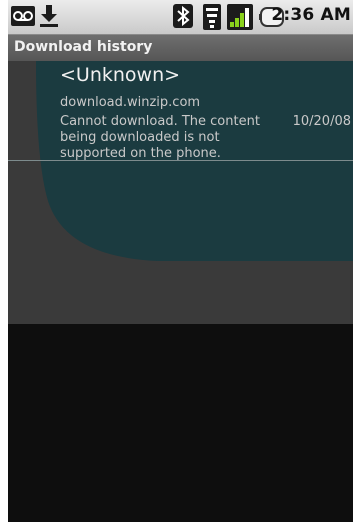  What do you see at coordinates (180, 48) in the screenshot?
I see `title-bar: Download history` at bounding box center [180, 48].